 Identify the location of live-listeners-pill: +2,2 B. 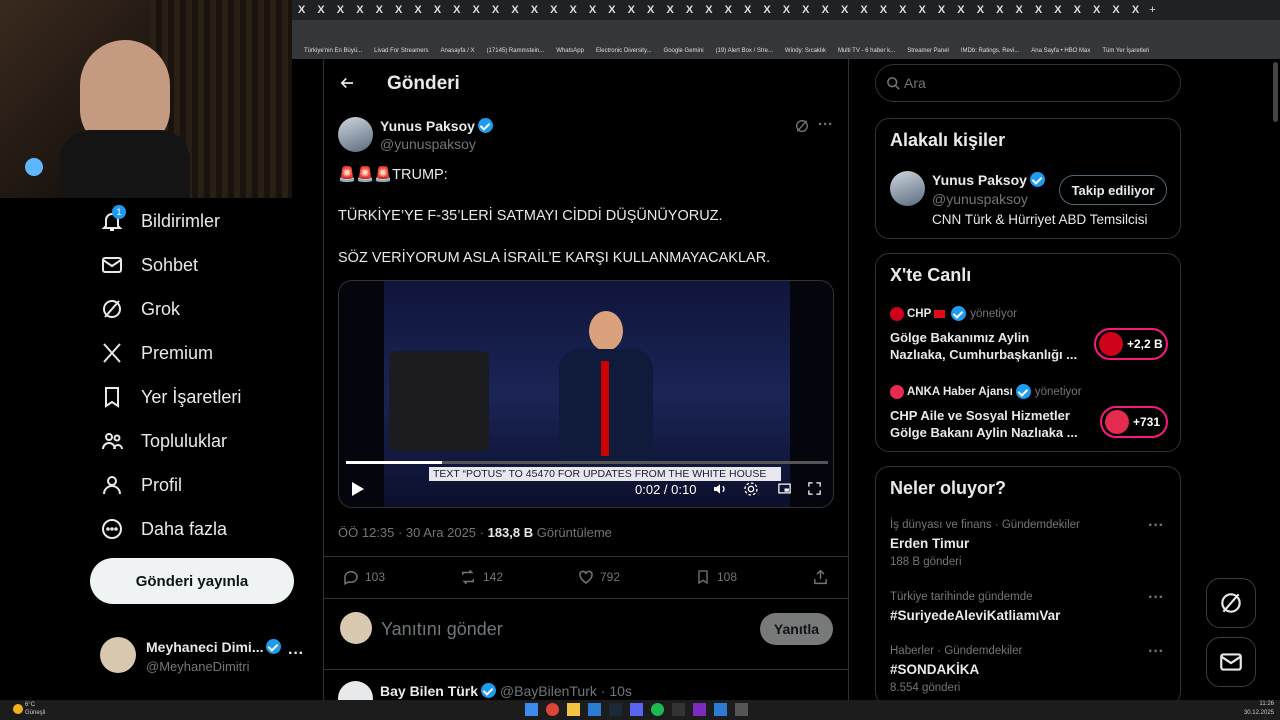
(1131, 344).